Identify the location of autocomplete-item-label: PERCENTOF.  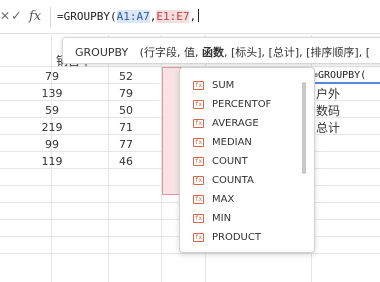
(242, 104).